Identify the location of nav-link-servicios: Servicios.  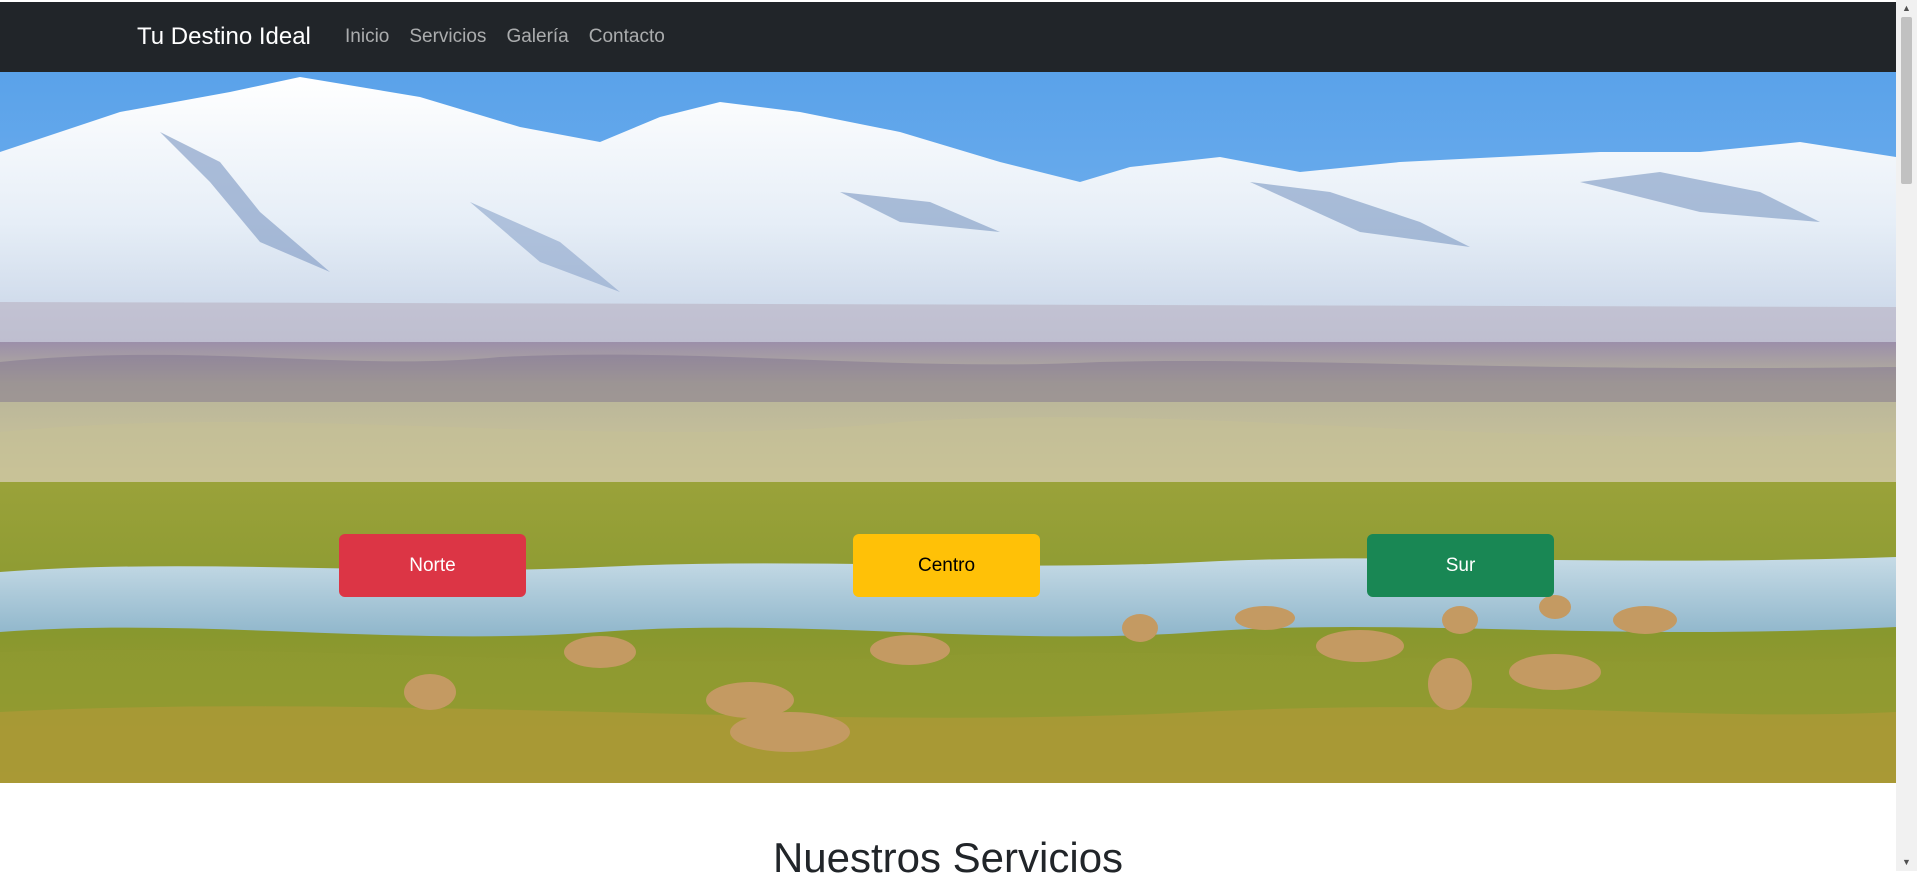
(447, 37).